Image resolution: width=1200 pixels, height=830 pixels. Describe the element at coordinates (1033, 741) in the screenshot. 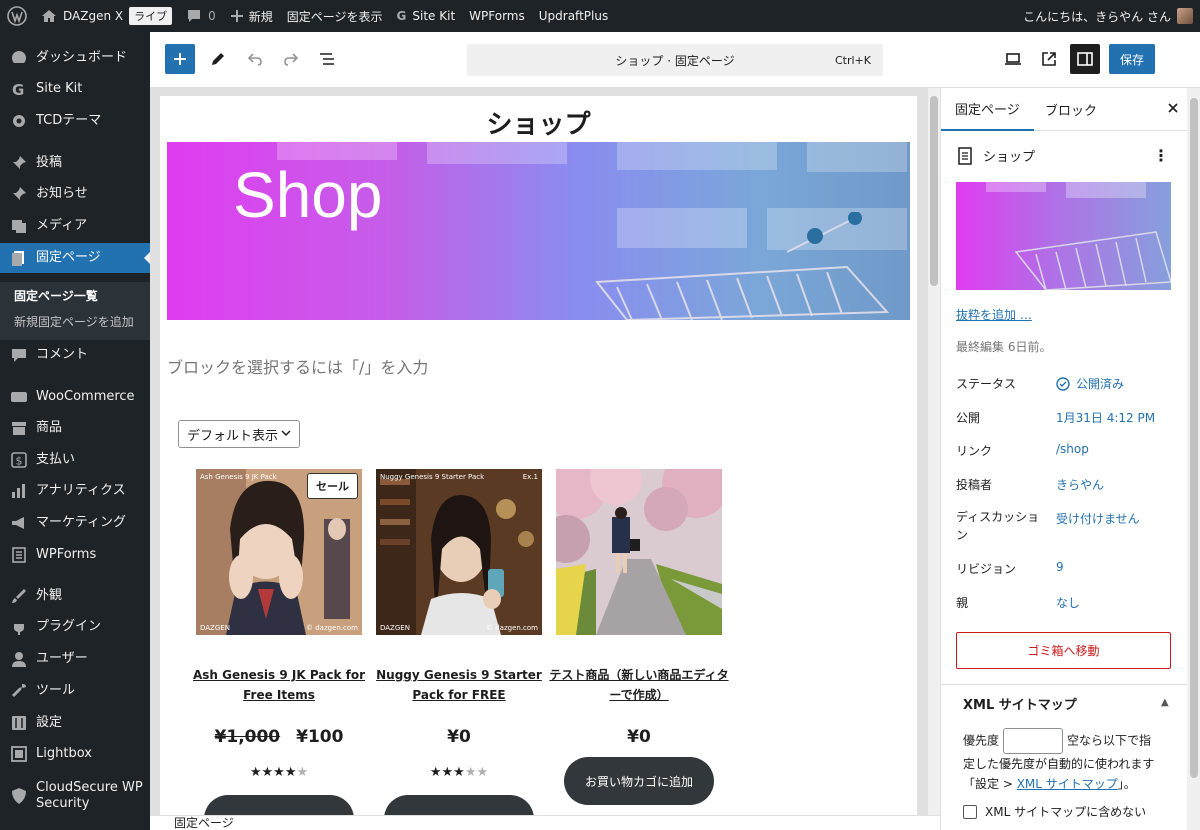

I see `priority-input` at that location.